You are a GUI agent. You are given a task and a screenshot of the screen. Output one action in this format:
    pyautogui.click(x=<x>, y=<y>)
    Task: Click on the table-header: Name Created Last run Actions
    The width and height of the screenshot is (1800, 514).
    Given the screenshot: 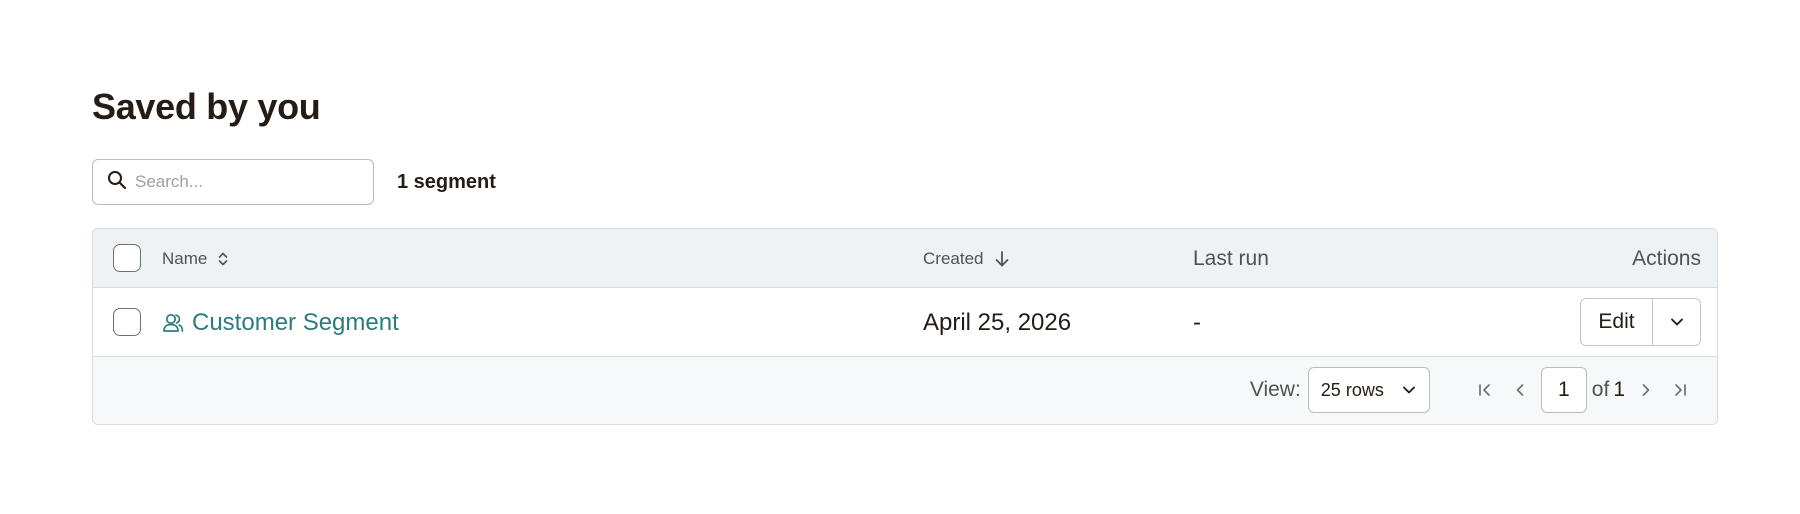 What is the action you would take?
    pyautogui.click(x=905, y=258)
    